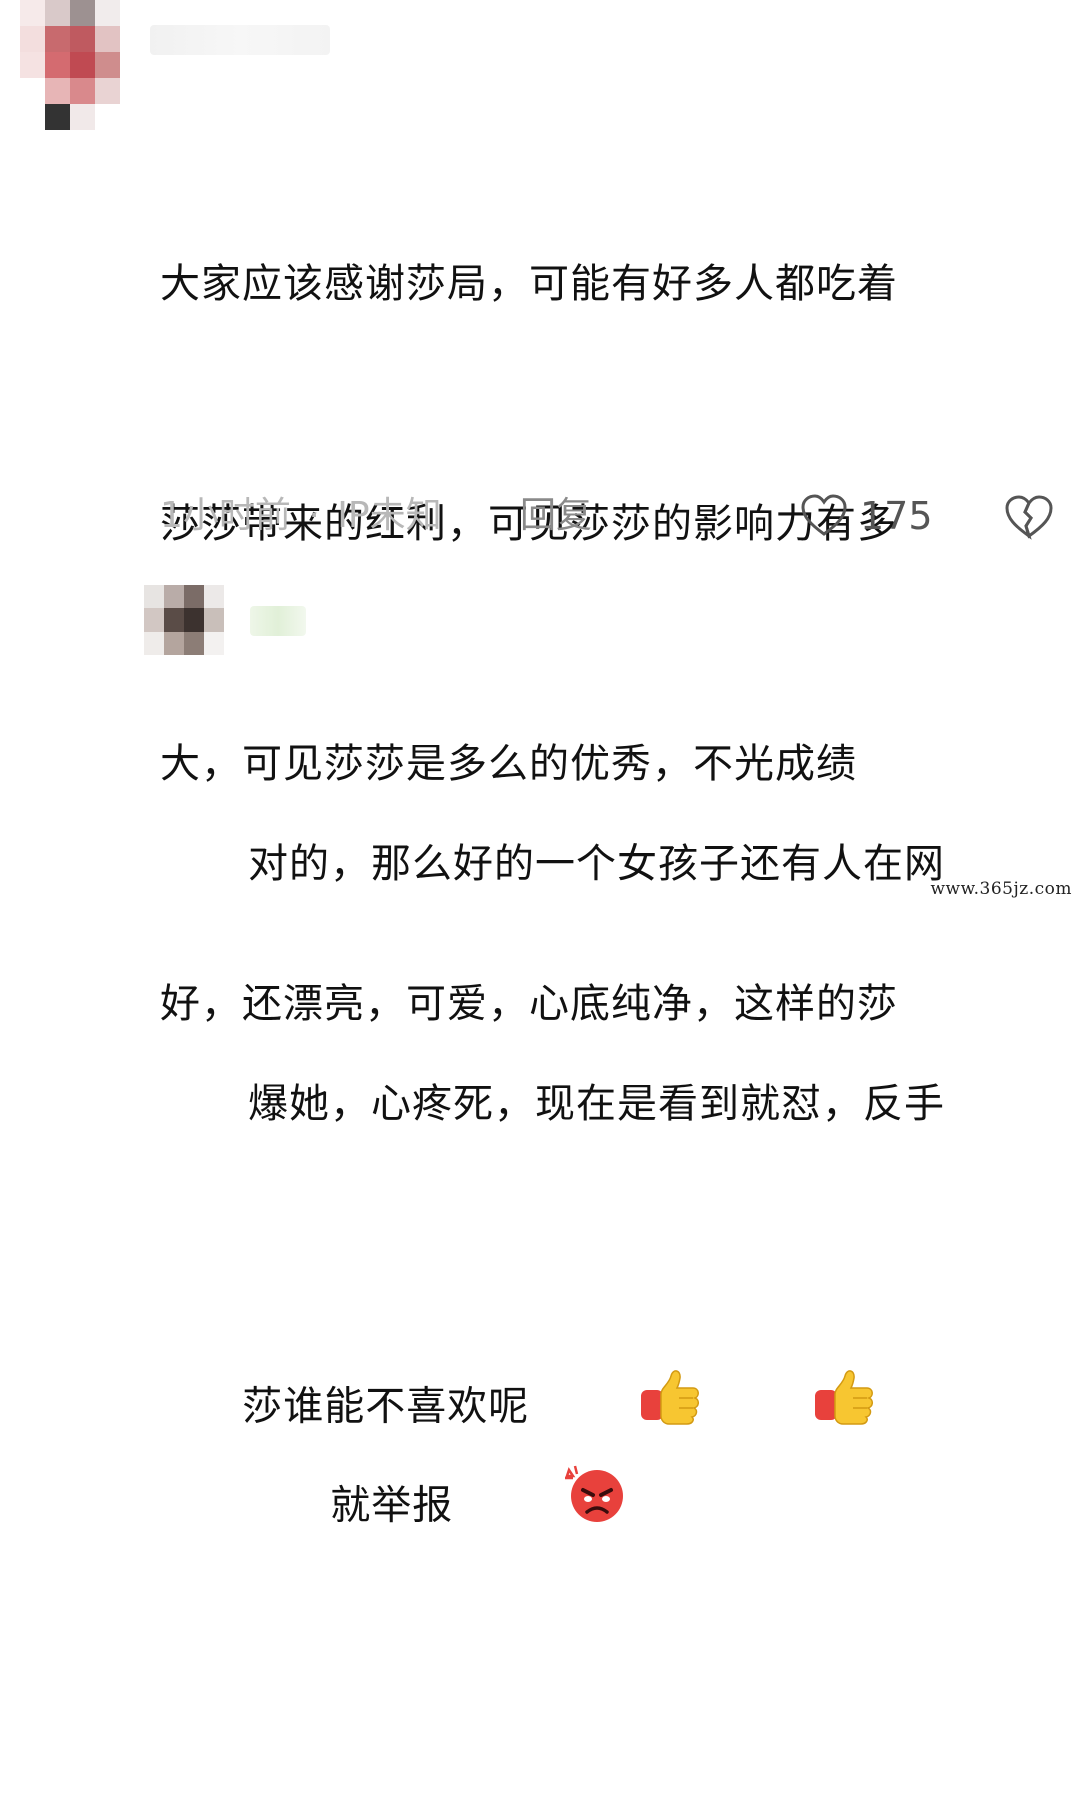  Describe the element at coordinates (556, 516) in the screenshot. I see `reply-button: 回复` at that location.